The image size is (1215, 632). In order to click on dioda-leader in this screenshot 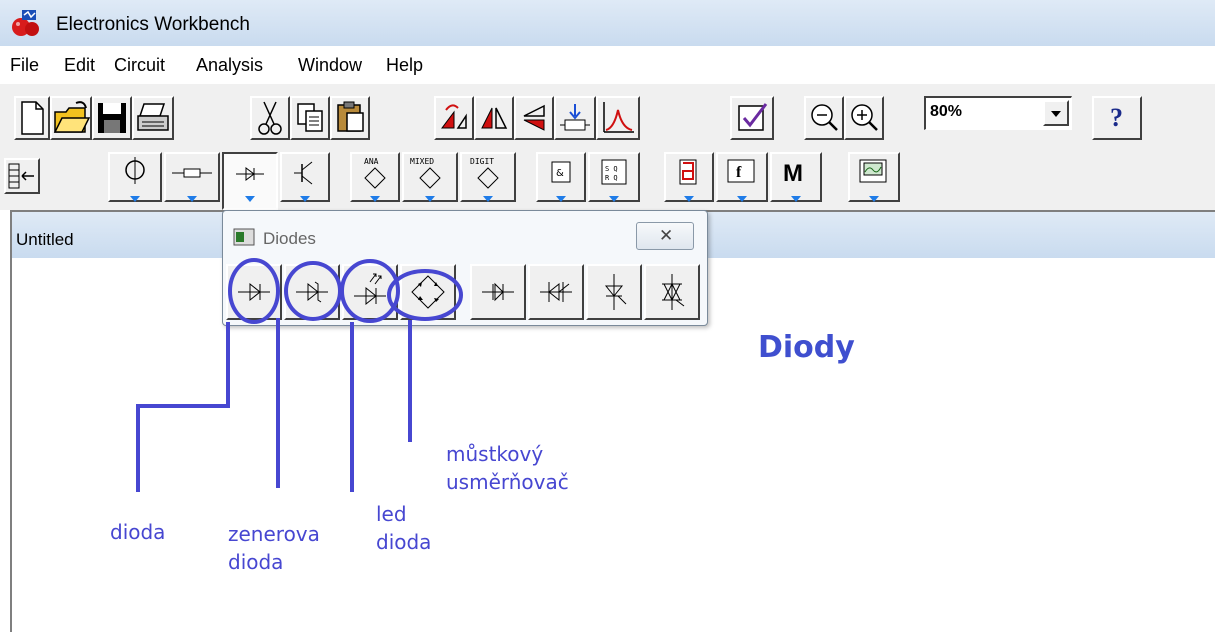, I will do `click(183, 407)`.